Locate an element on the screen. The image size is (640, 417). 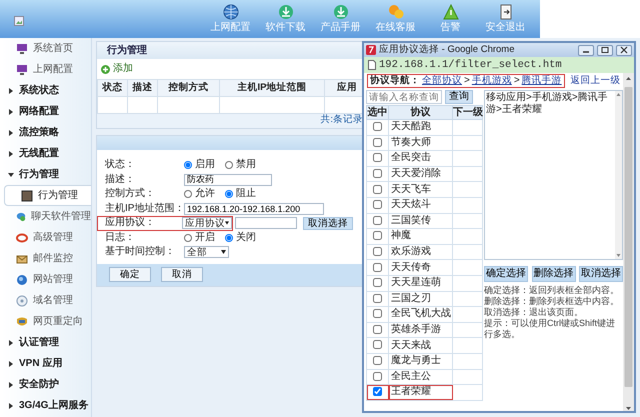
sidebar-group: 系统状态 is located at coordinates (45, 90).